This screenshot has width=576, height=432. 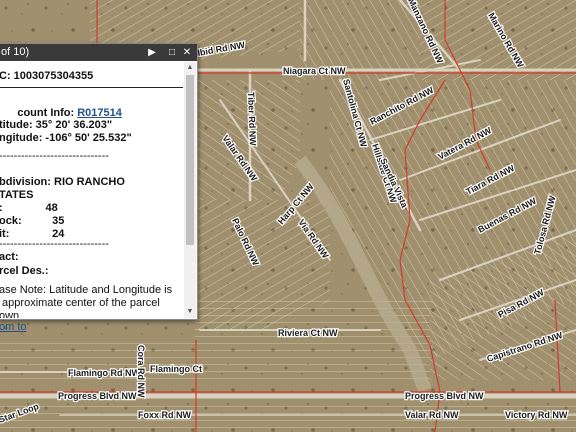 I want to click on tract-line: act:, so click(x=9, y=257).